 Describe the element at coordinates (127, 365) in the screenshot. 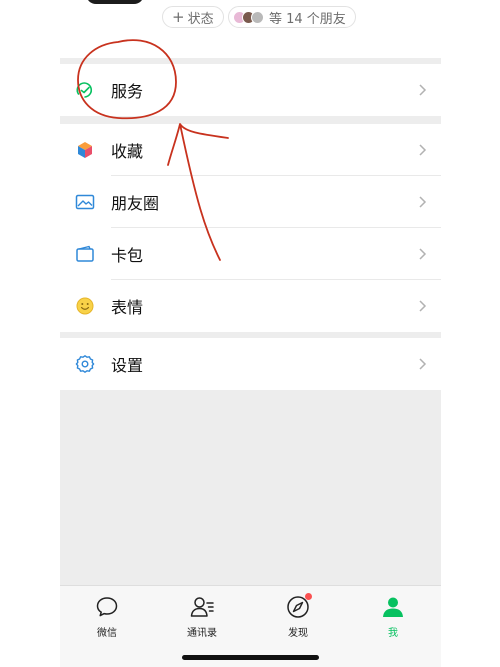

I see `menu-item-label: 设置` at that location.